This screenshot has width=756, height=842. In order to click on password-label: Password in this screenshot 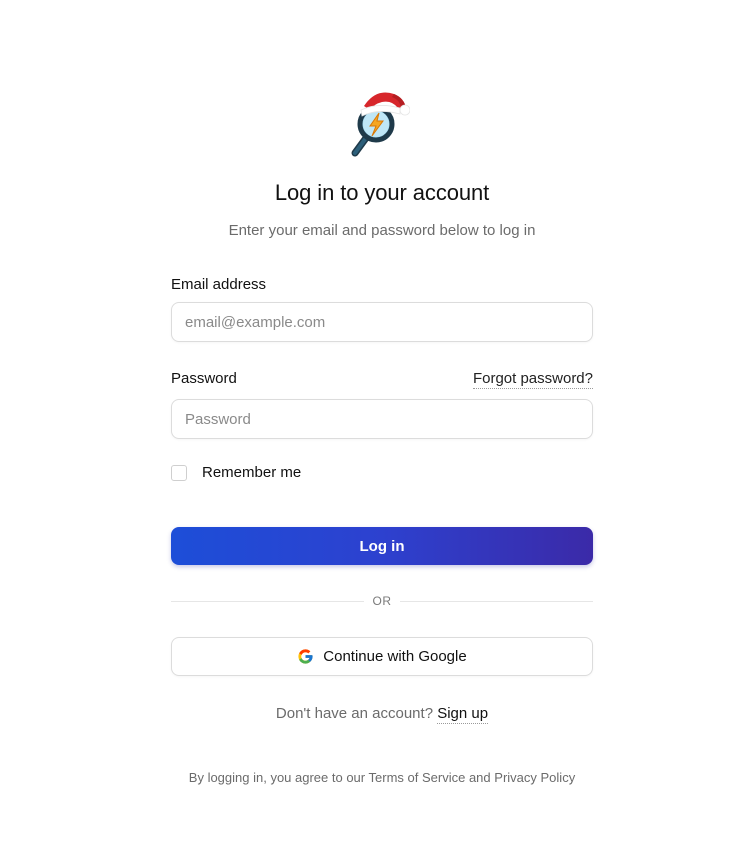, I will do `click(204, 378)`.